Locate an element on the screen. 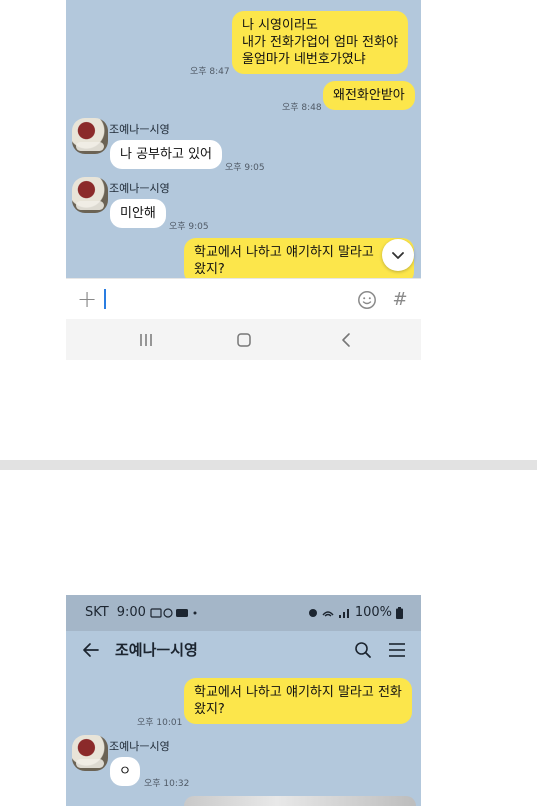 The image size is (537, 806). recent-apps-icon is located at coordinates (146, 340).